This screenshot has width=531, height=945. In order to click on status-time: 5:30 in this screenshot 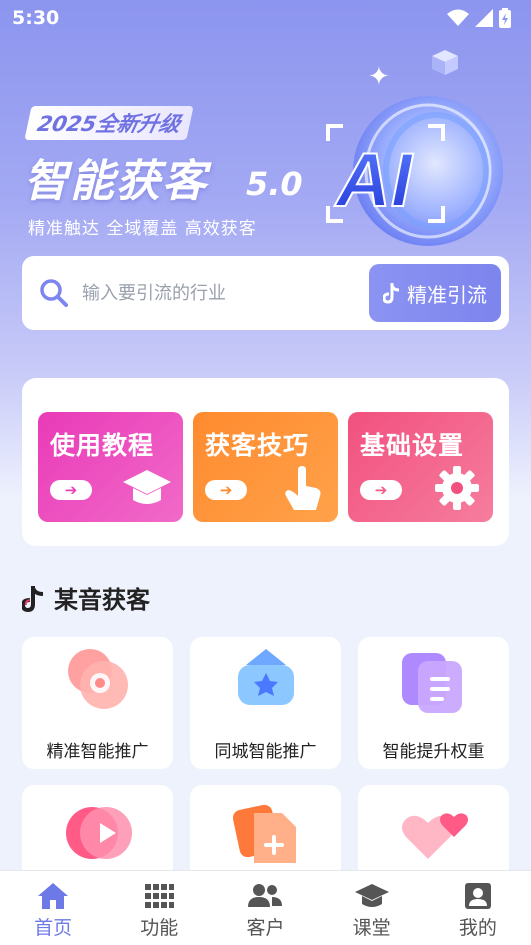, I will do `click(36, 18)`.